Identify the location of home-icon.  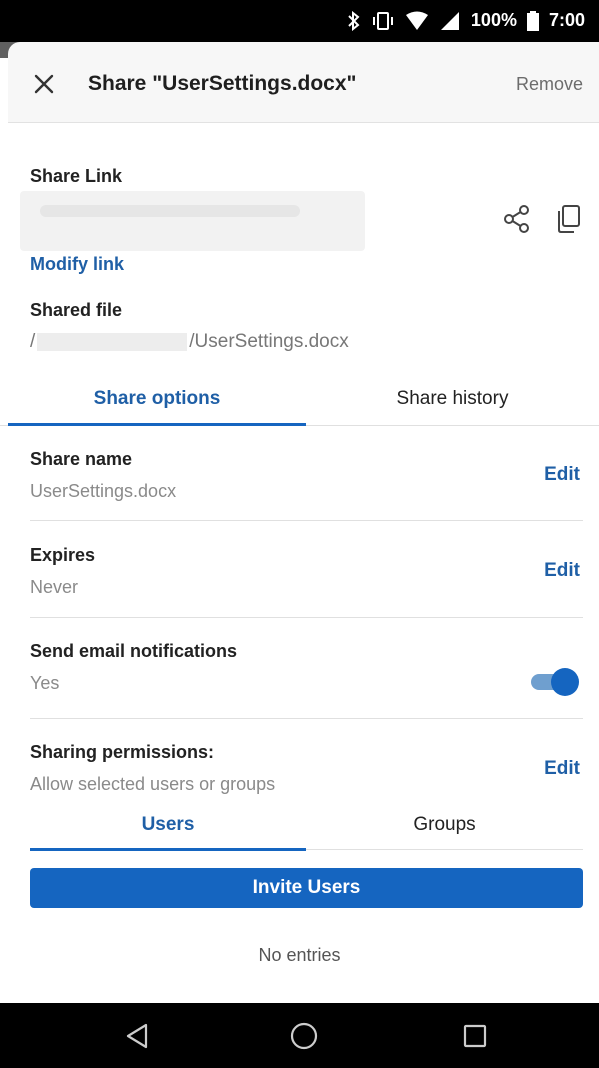
(304, 1036).